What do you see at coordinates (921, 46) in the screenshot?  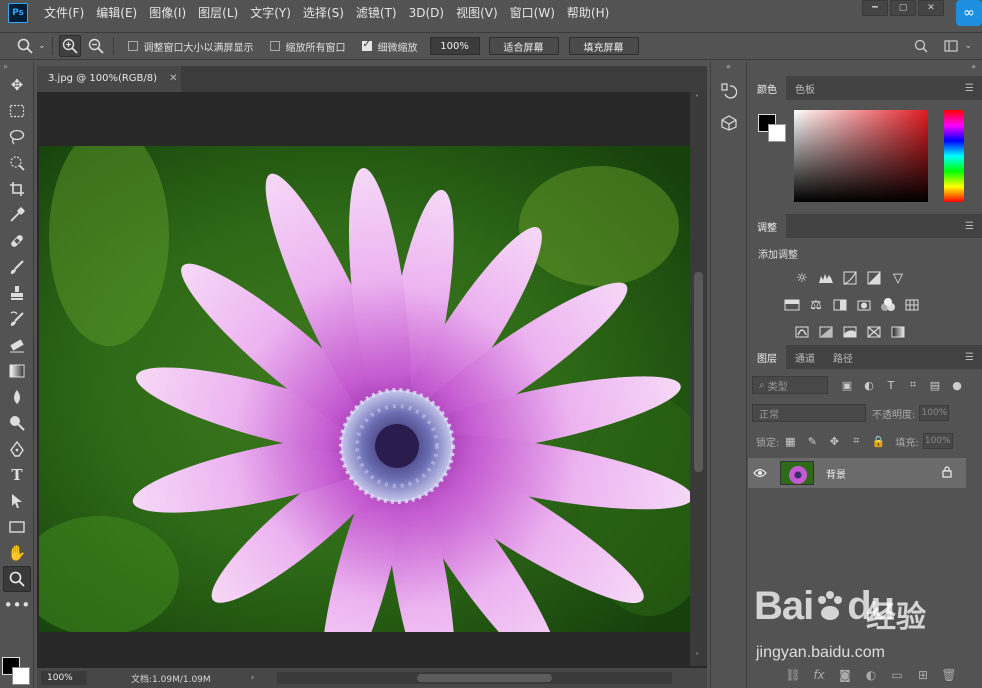 I see `search-icon` at bounding box center [921, 46].